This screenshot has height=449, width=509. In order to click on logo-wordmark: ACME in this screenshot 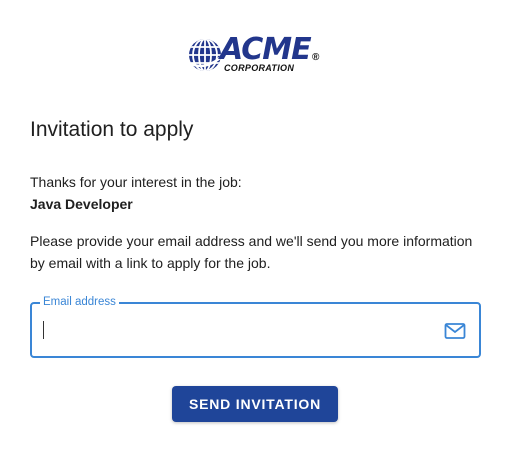, I will do `click(266, 49)`.